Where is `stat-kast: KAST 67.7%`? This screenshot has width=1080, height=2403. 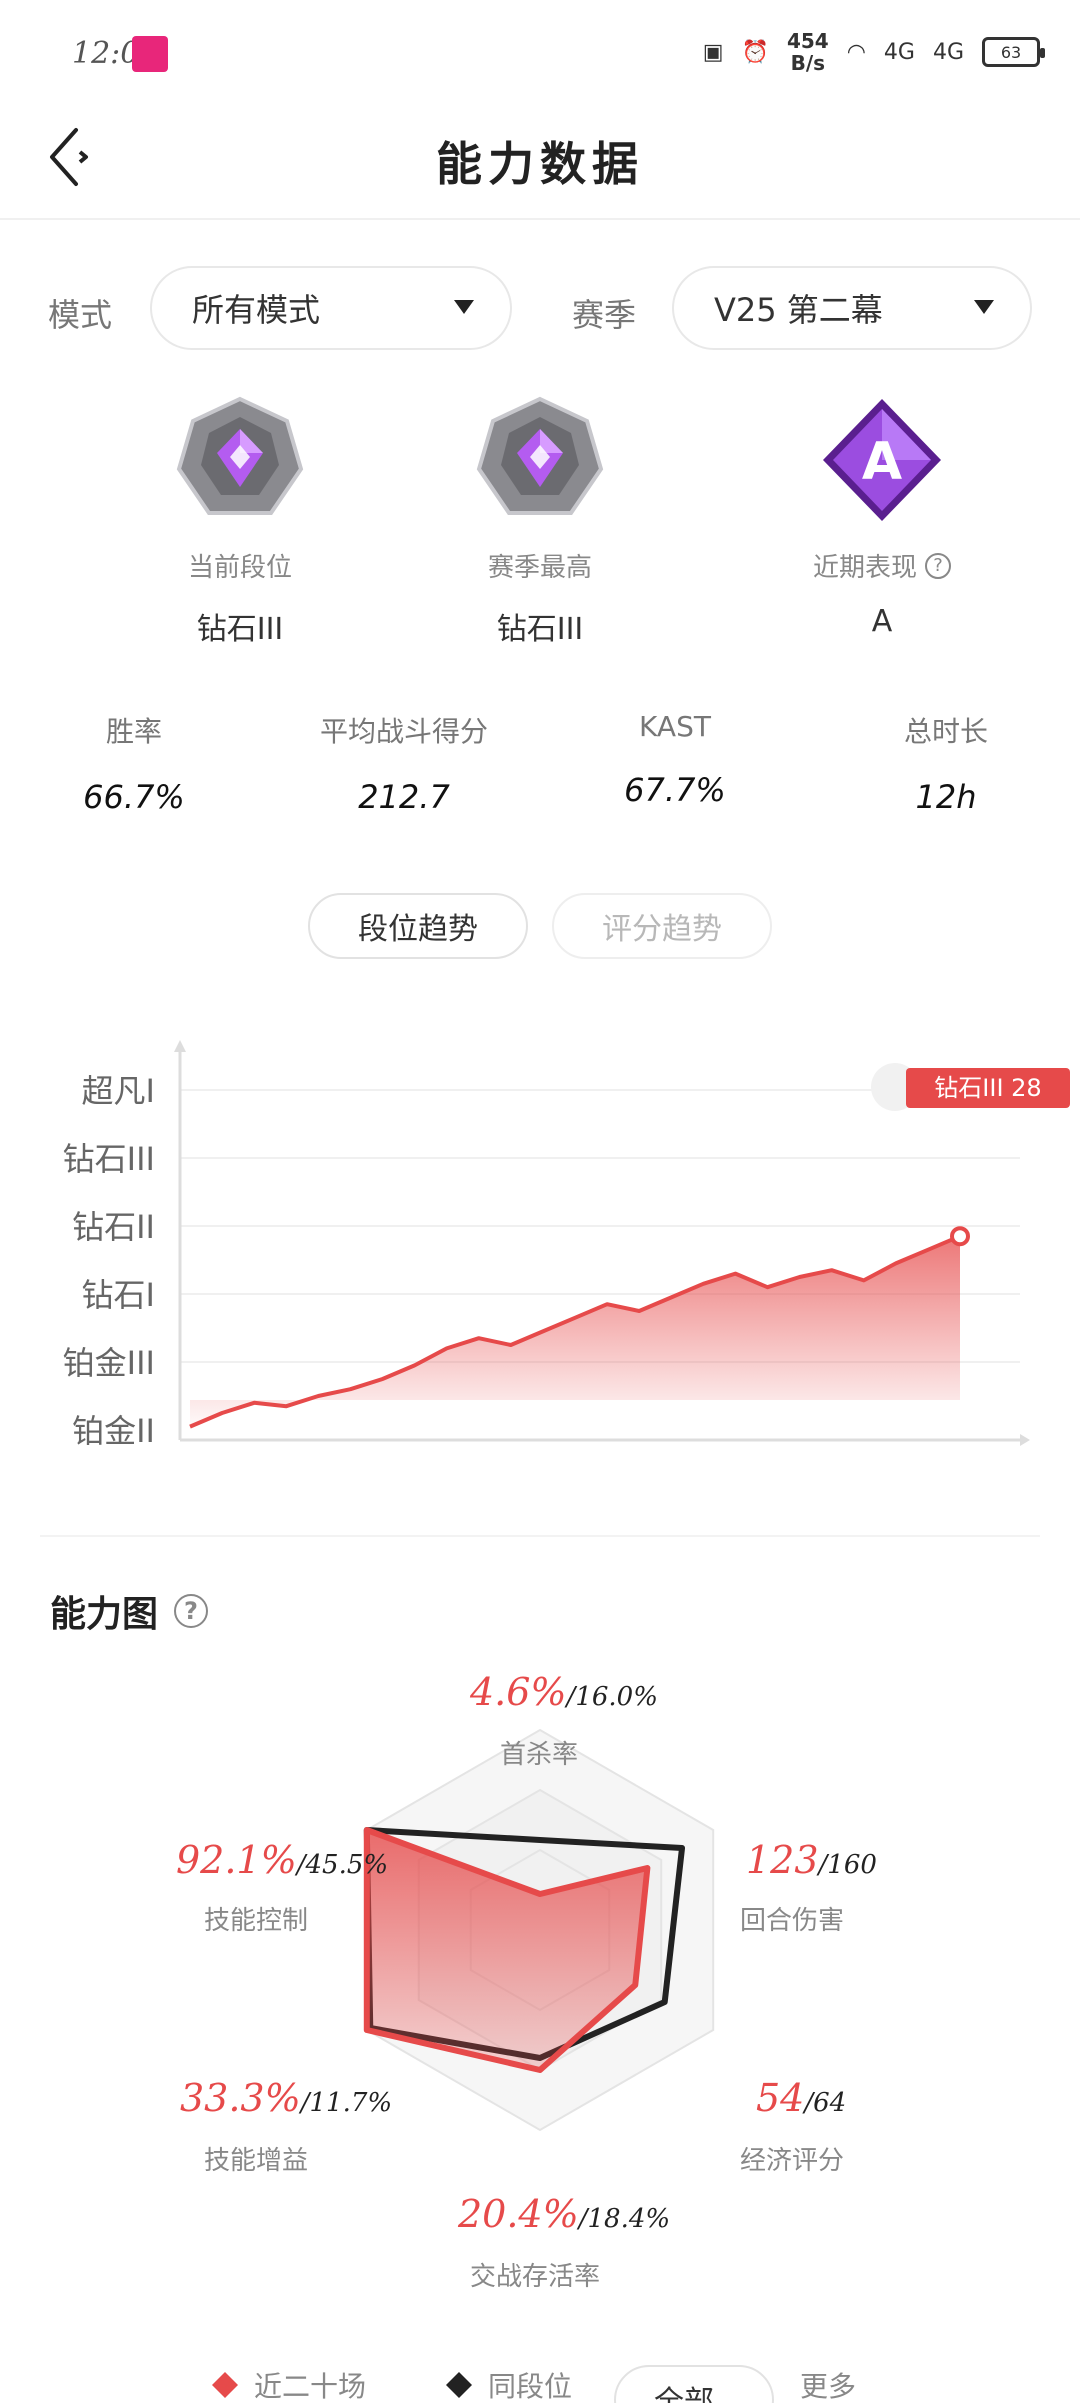
stat-kast: KAST 67.7% is located at coordinates (675, 759).